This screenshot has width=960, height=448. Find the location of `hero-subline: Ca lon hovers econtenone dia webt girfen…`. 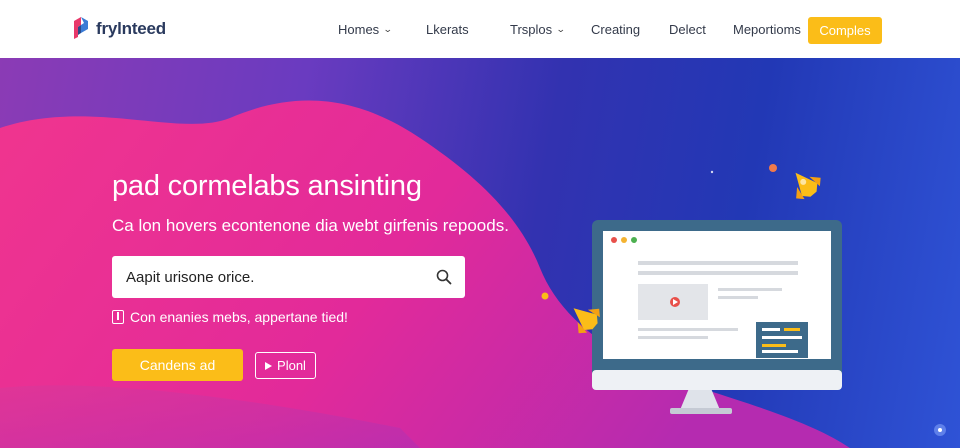

hero-subline: Ca lon hovers econtenone dia webt girfen… is located at coordinates (310, 225).